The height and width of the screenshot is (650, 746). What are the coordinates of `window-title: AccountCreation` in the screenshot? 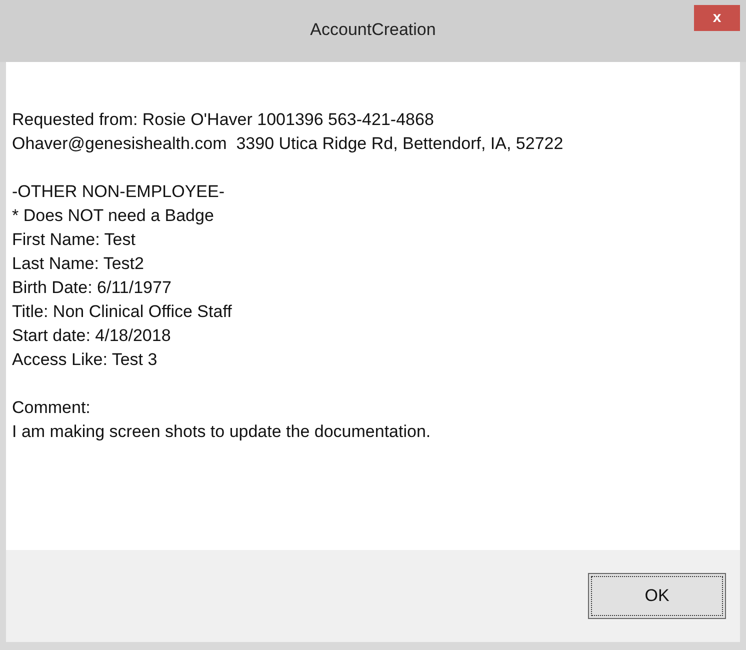 It's located at (373, 30).